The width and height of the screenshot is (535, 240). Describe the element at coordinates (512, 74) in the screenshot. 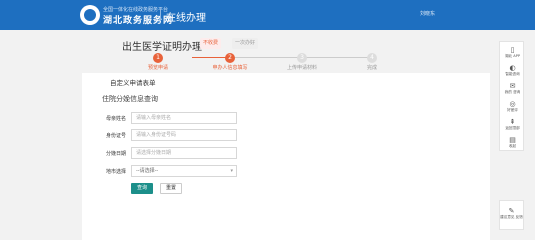

I see `side-item-label: 智能咨询` at that location.